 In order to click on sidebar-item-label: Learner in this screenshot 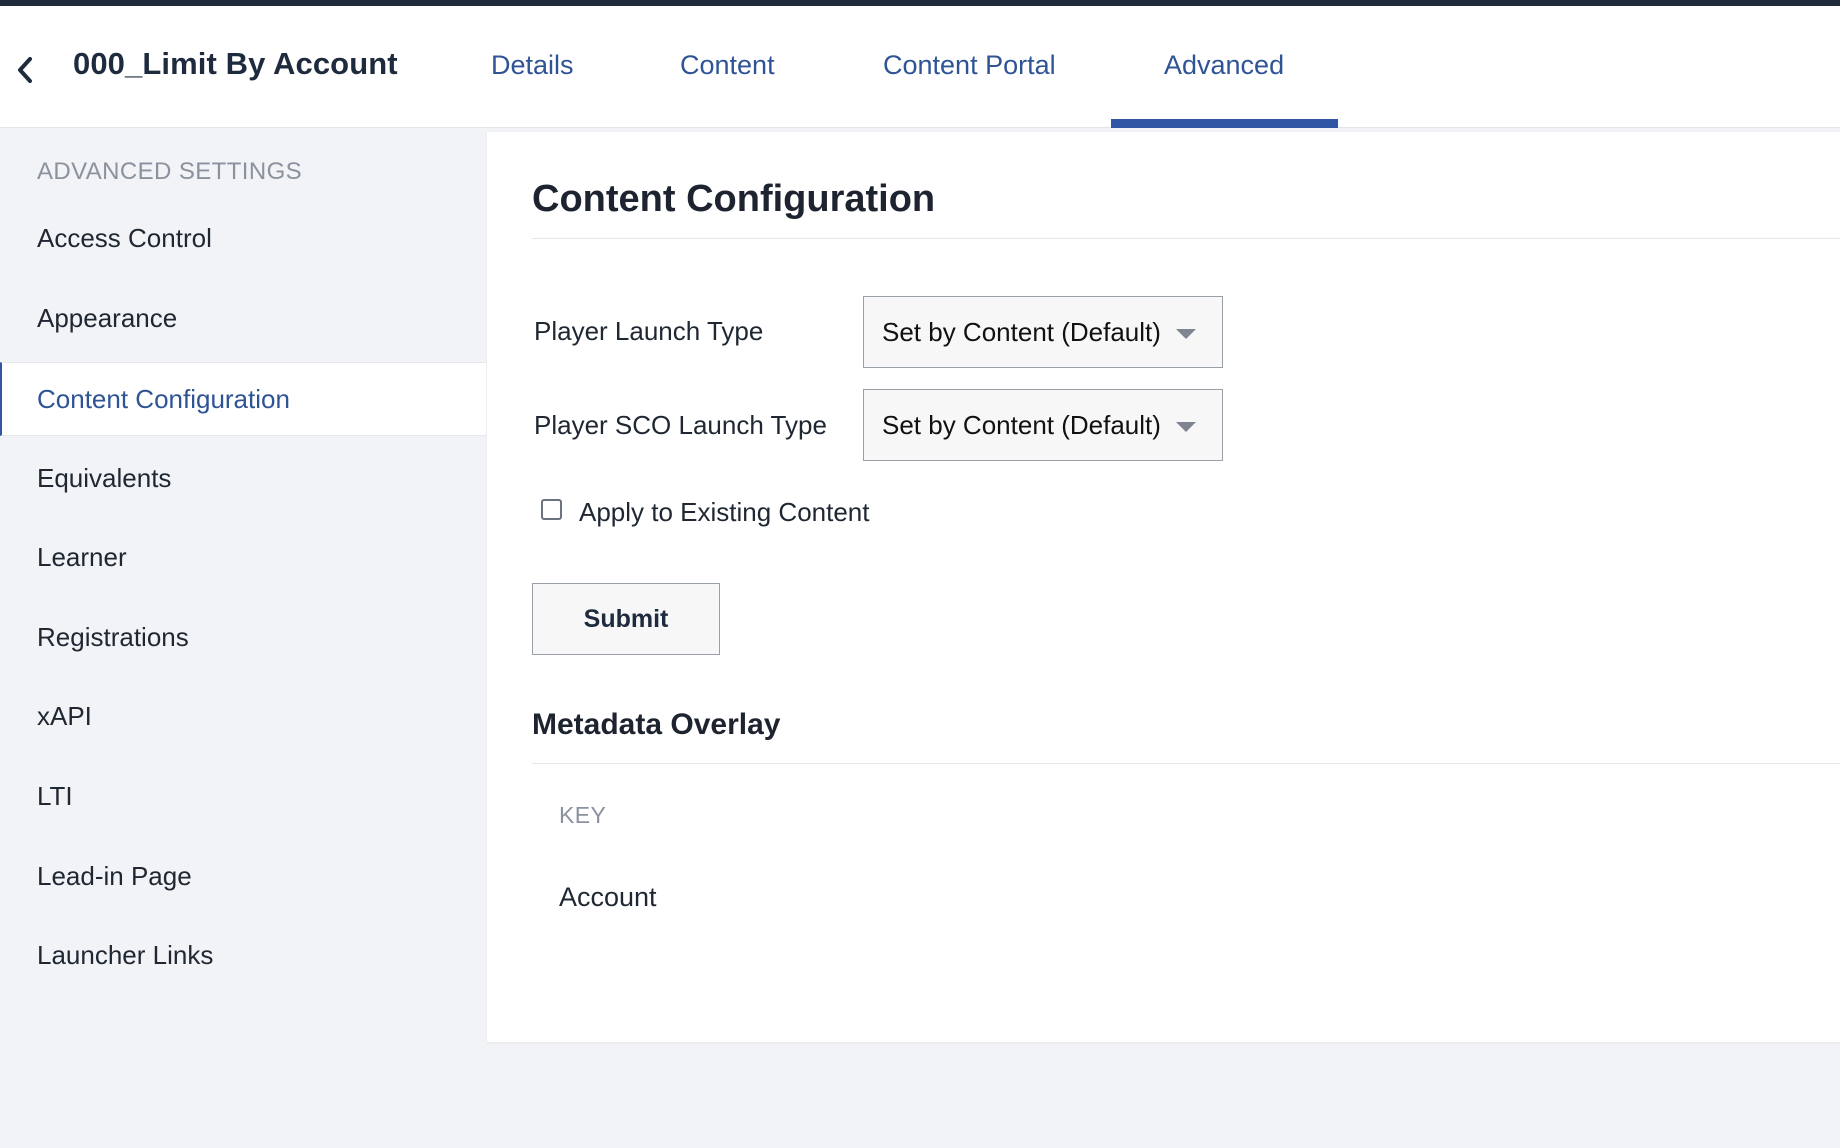, I will do `click(82, 556)`.